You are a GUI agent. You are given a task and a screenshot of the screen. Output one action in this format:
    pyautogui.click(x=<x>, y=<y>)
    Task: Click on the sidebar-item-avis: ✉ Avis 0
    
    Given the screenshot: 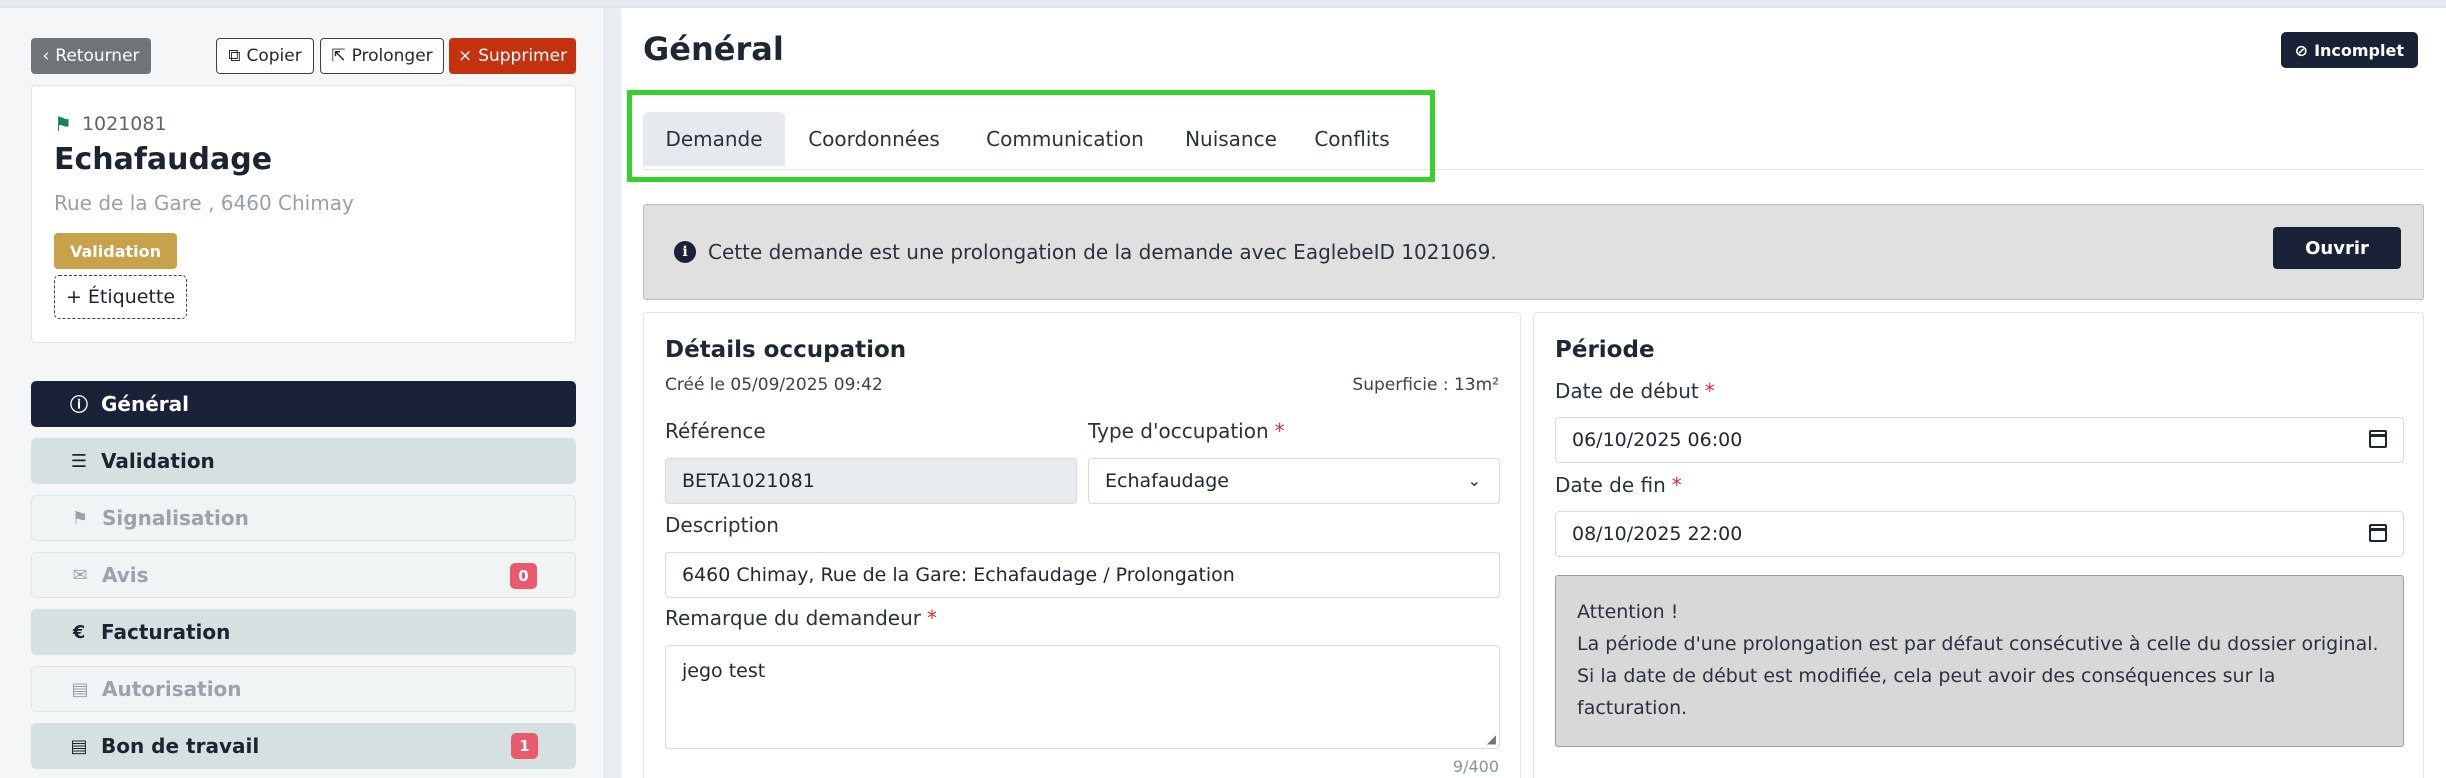 What is the action you would take?
    pyautogui.click(x=303, y=575)
    